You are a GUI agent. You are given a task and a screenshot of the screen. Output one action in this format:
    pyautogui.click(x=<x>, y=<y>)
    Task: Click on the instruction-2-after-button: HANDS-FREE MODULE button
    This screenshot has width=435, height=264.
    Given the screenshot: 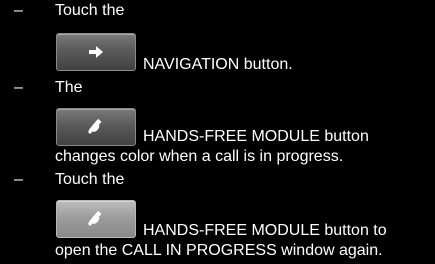 What is the action you would take?
    pyautogui.click(x=256, y=136)
    